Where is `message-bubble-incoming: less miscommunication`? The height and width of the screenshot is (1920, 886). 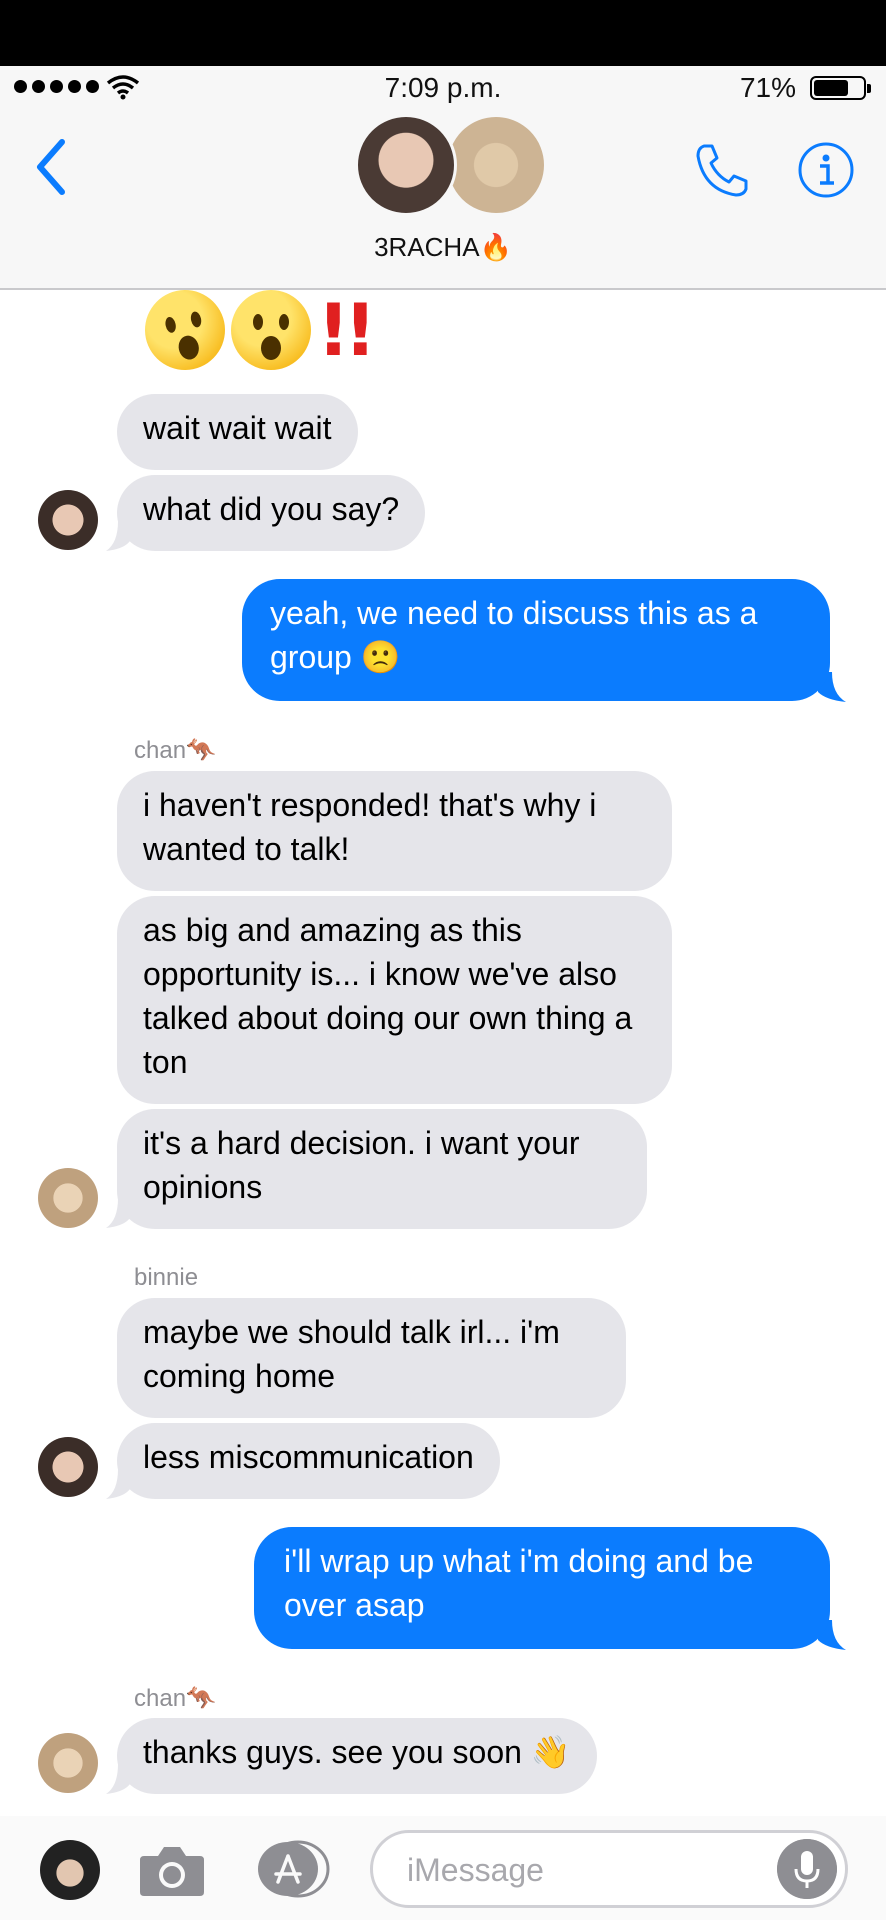 message-bubble-incoming: less miscommunication is located at coordinates (308, 1461).